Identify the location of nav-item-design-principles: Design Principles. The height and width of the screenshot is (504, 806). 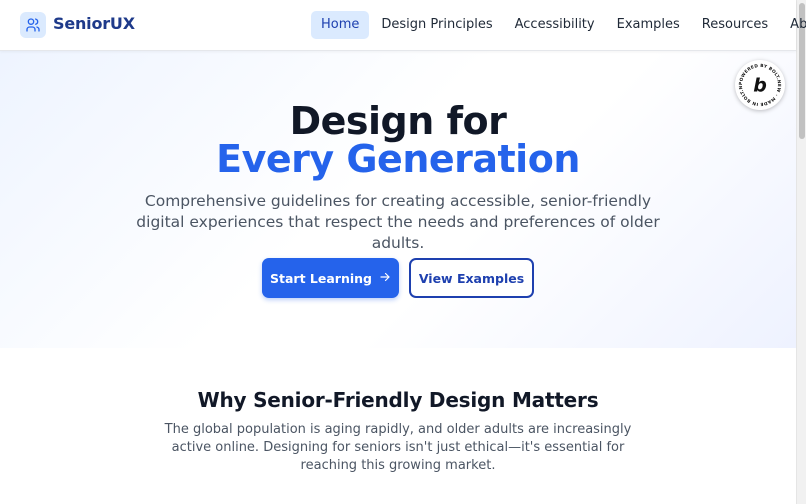
(436, 25).